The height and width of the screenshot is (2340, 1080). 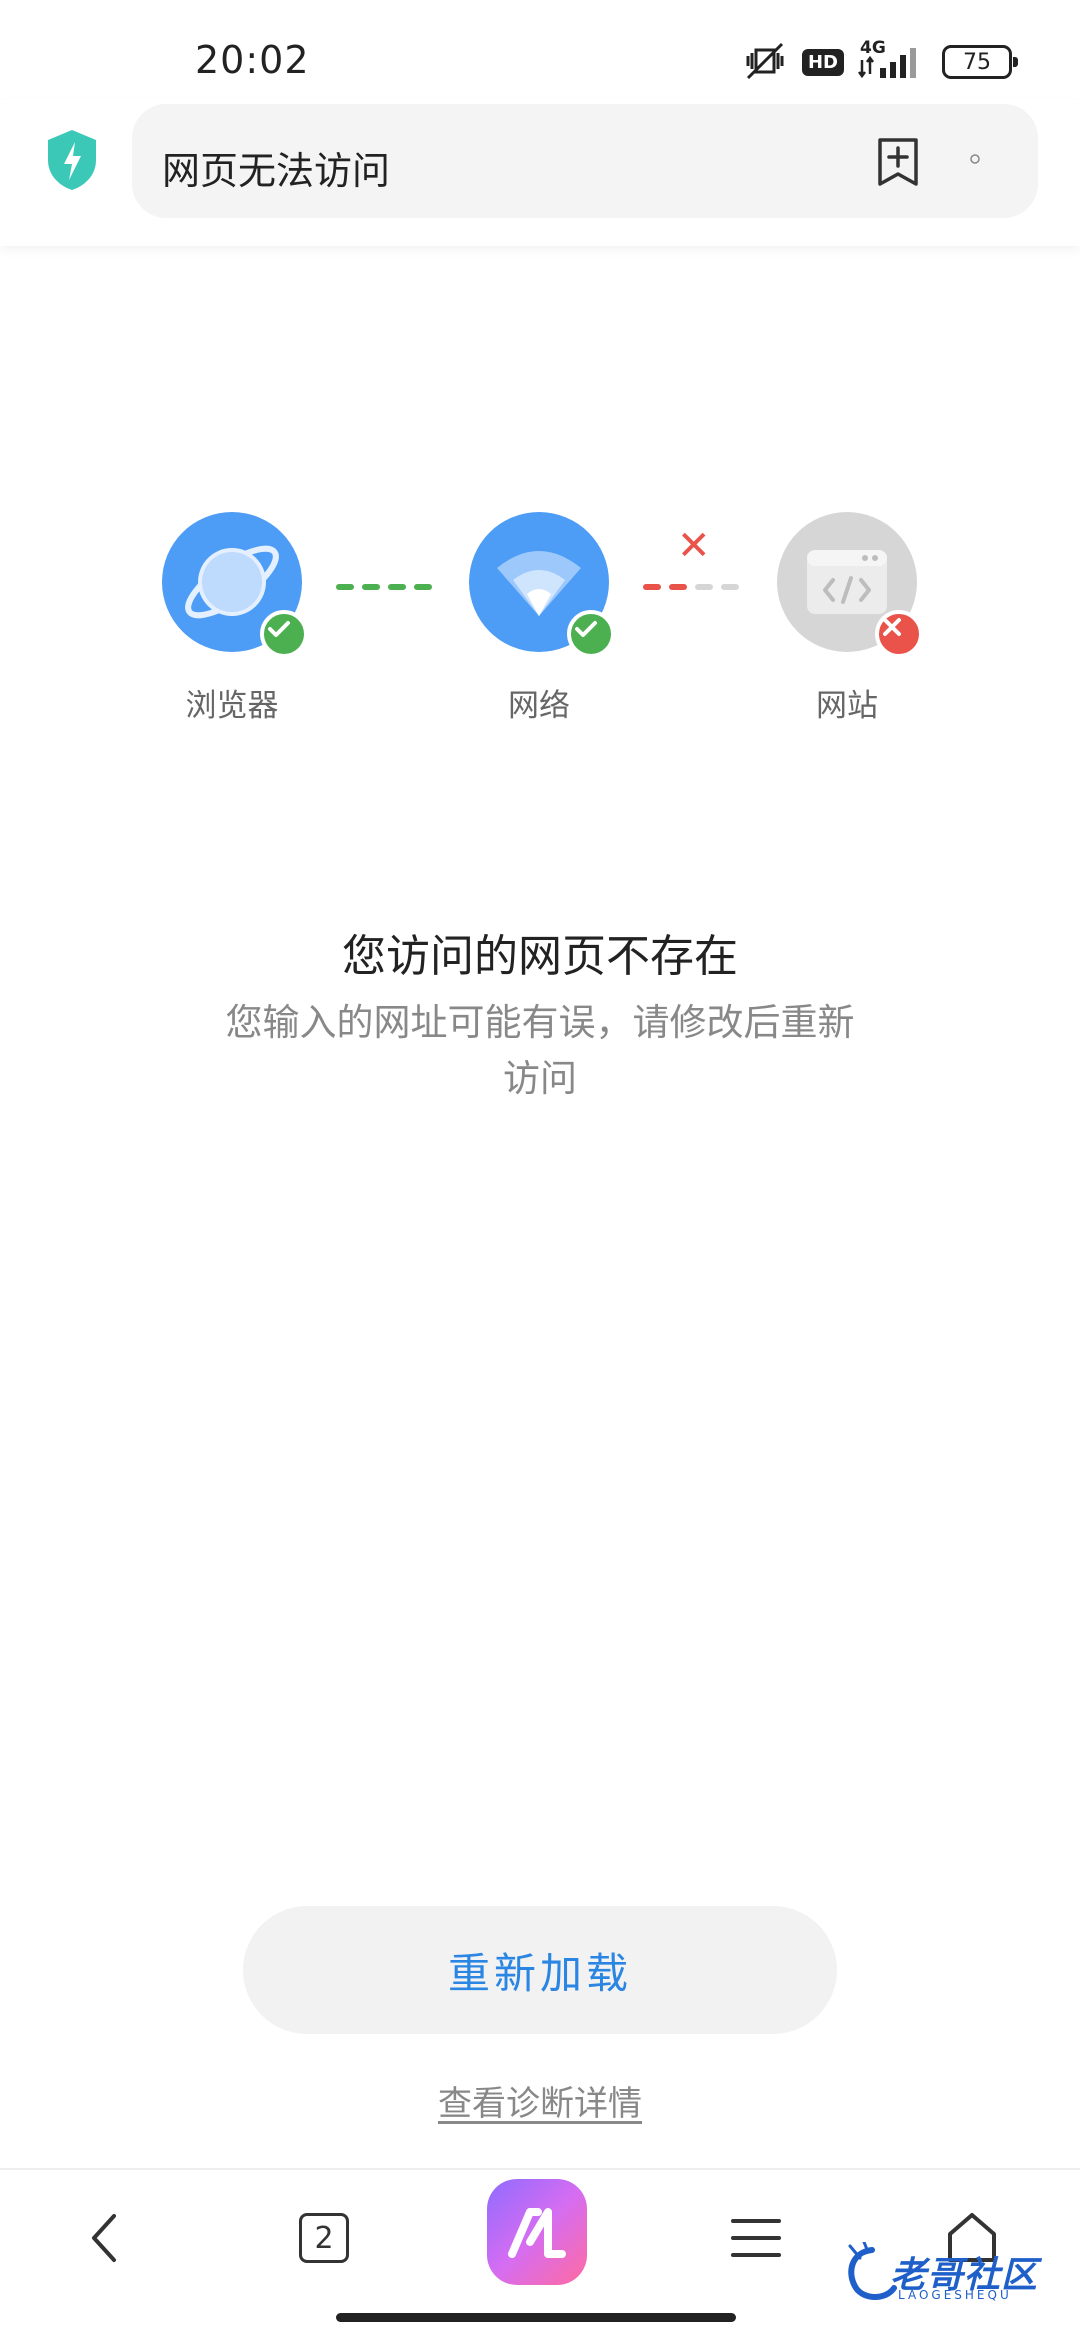 I want to click on network-ok-badge, so click(x=591, y=634).